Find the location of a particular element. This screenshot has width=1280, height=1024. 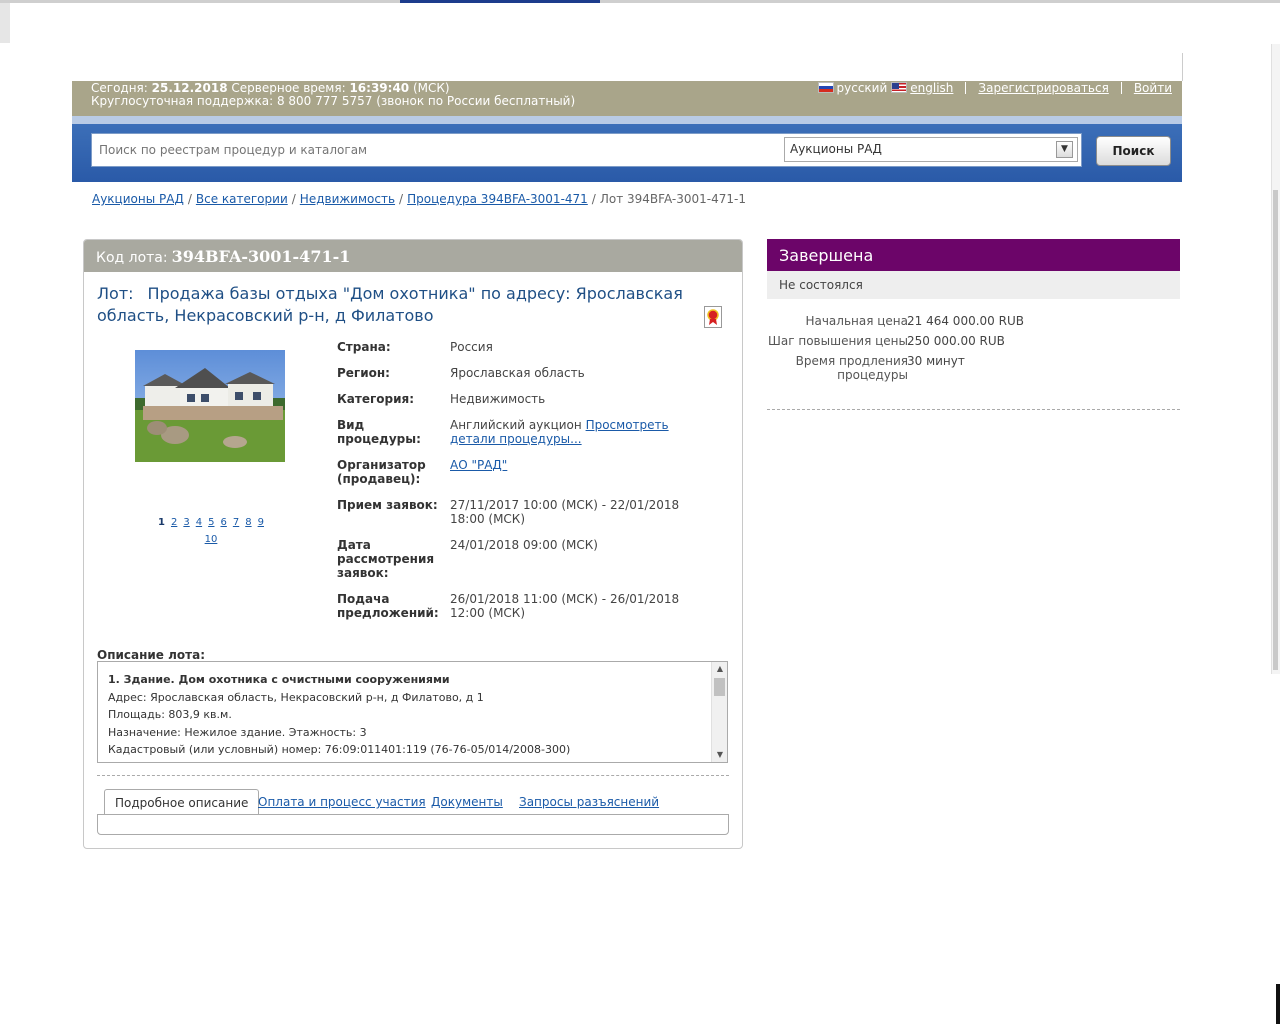

tab-content is located at coordinates (413, 824).